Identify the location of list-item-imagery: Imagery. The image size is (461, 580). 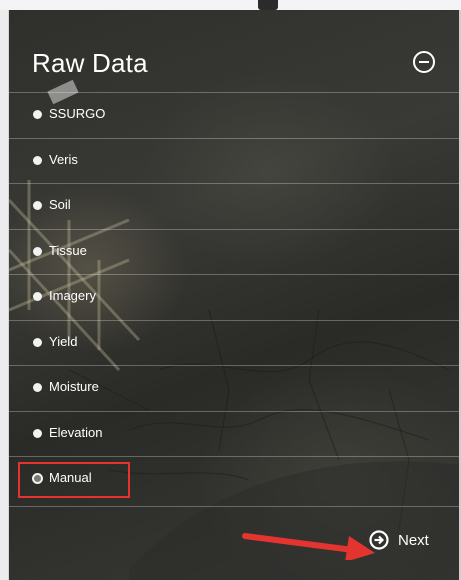
(234, 297).